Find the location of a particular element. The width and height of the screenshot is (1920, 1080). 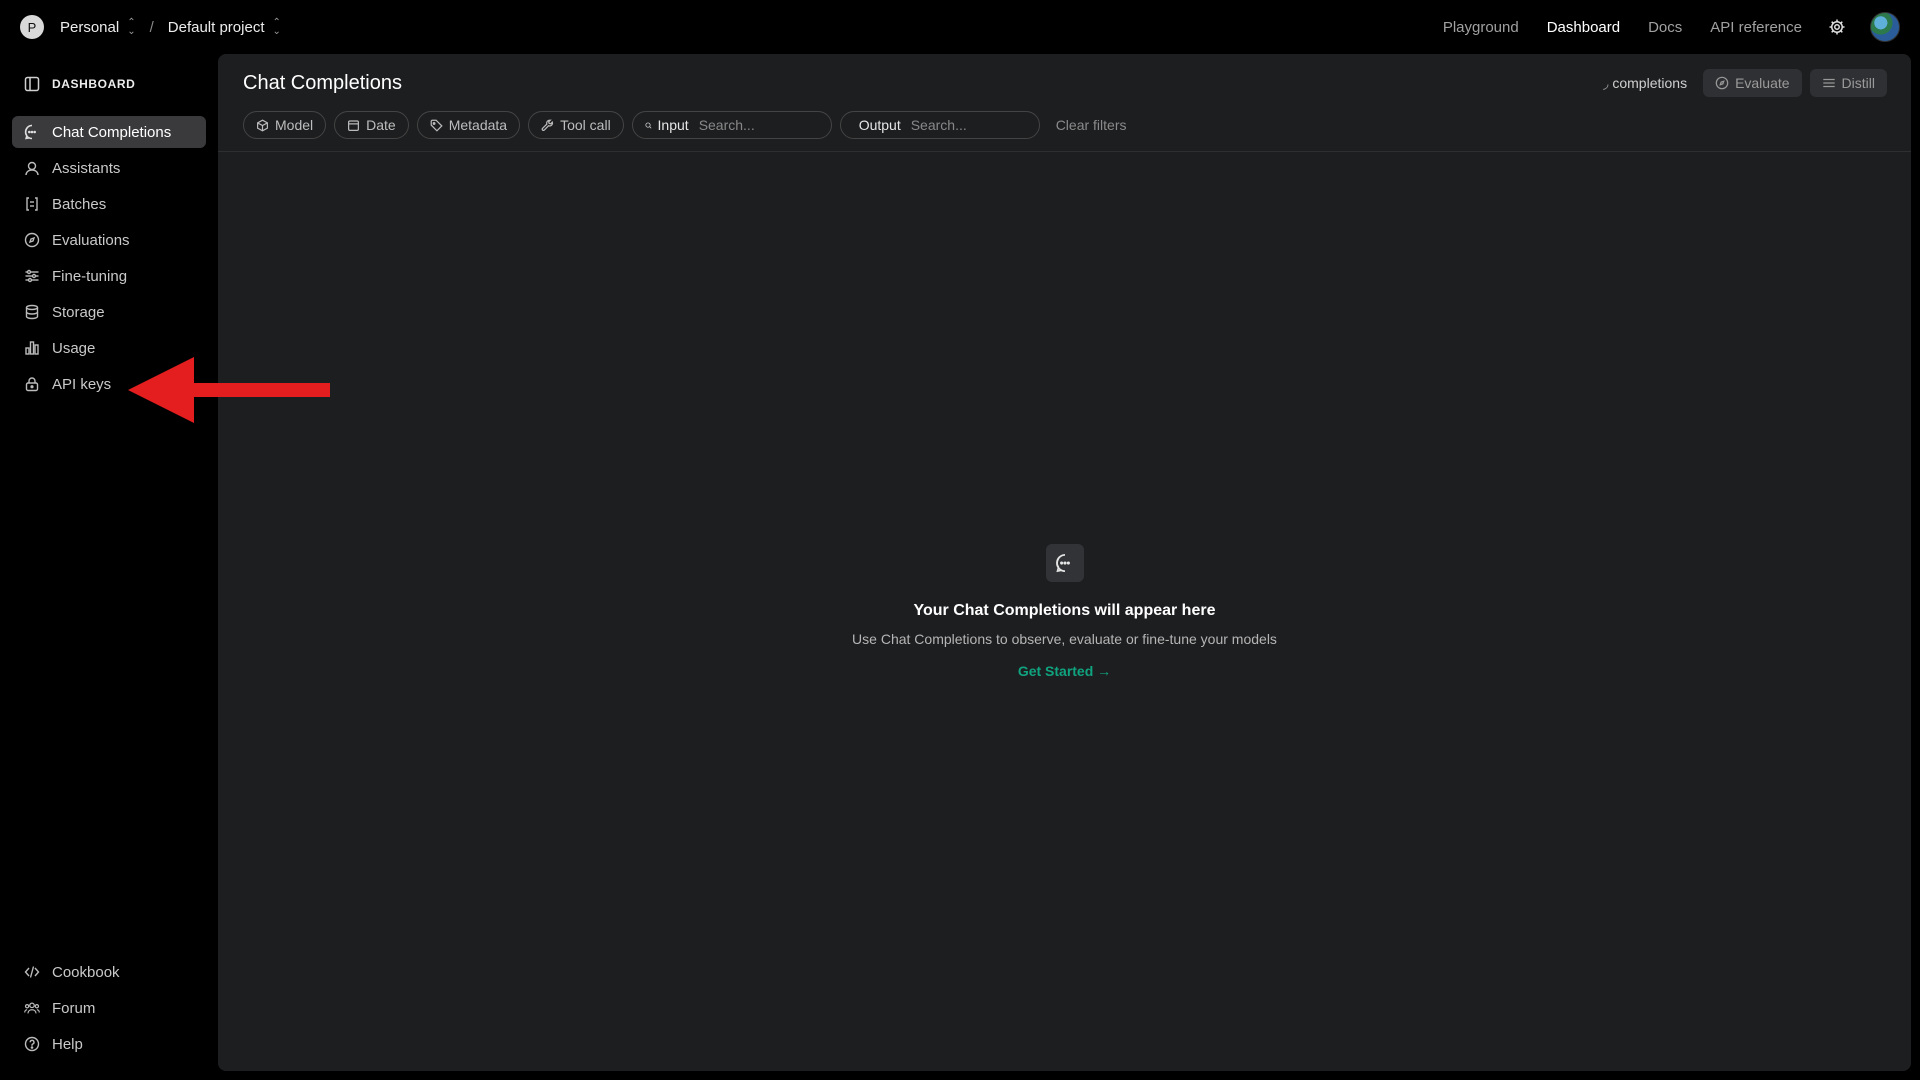

filter-tool-call: Tool call is located at coordinates (576, 125).